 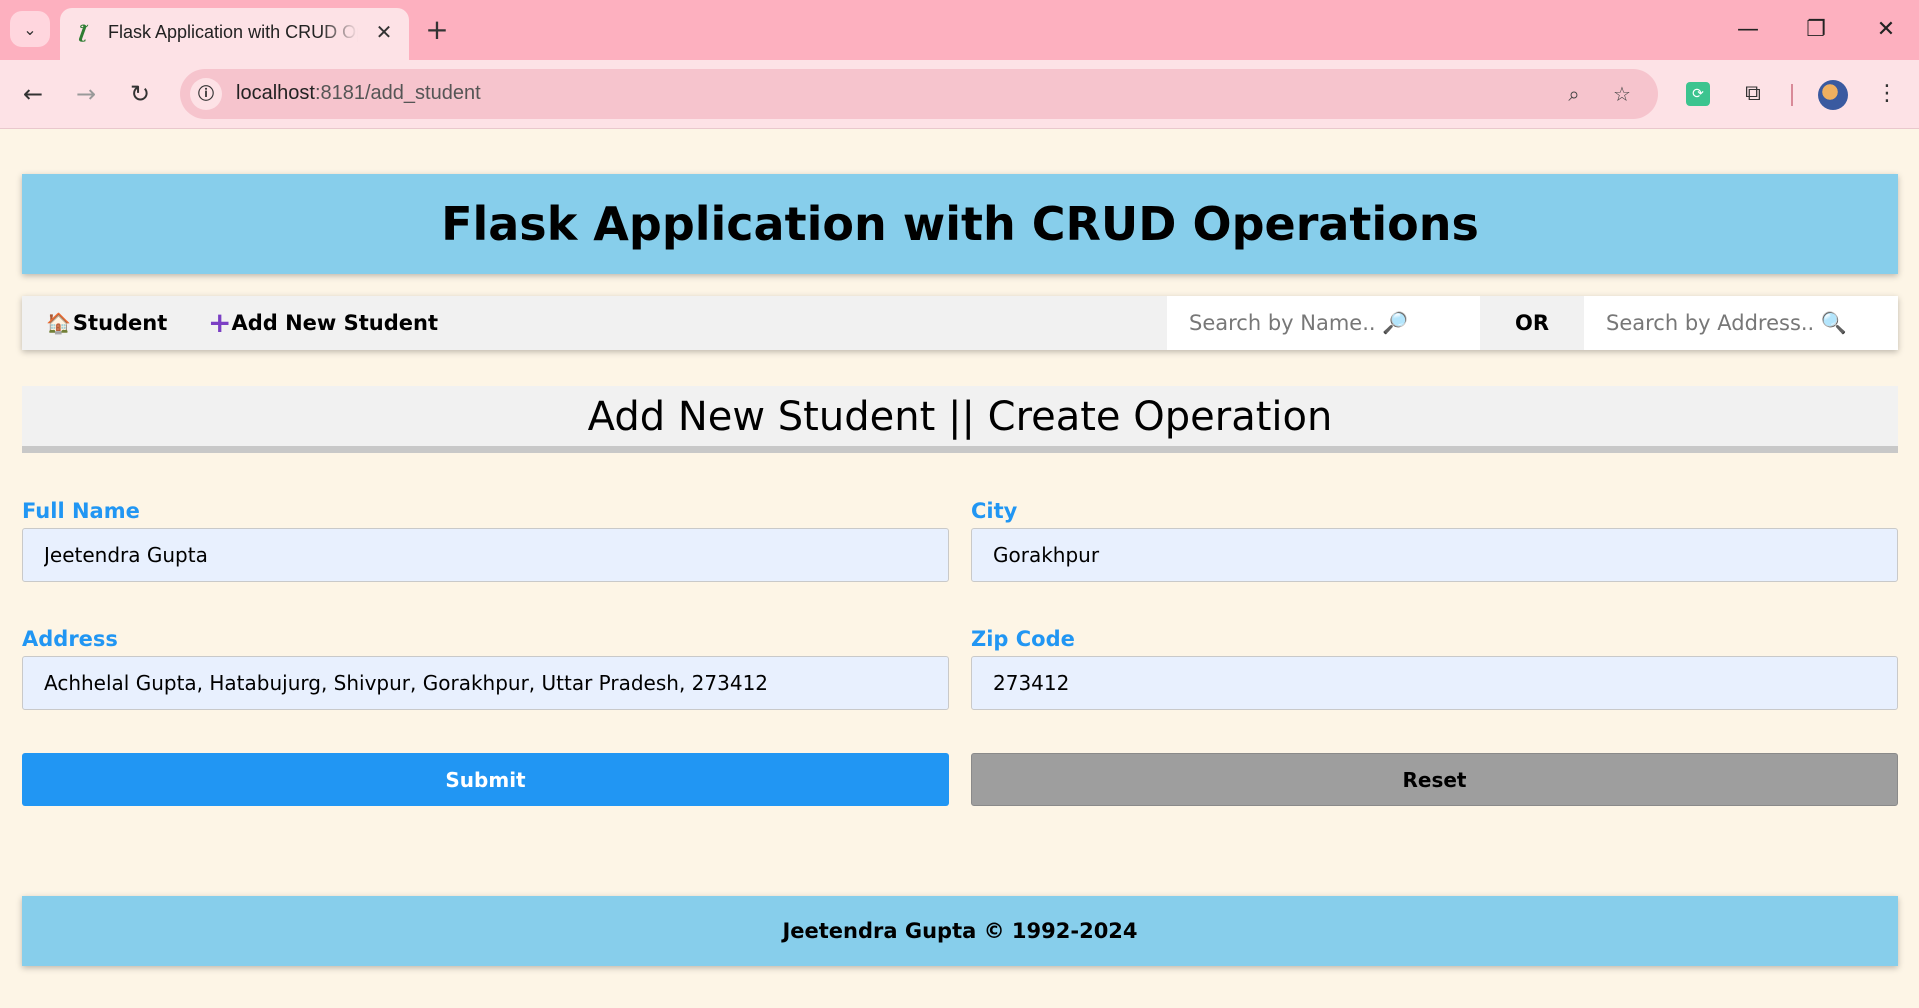 What do you see at coordinates (206, 94) in the screenshot?
I see `site-info-icon: ⓘ` at bounding box center [206, 94].